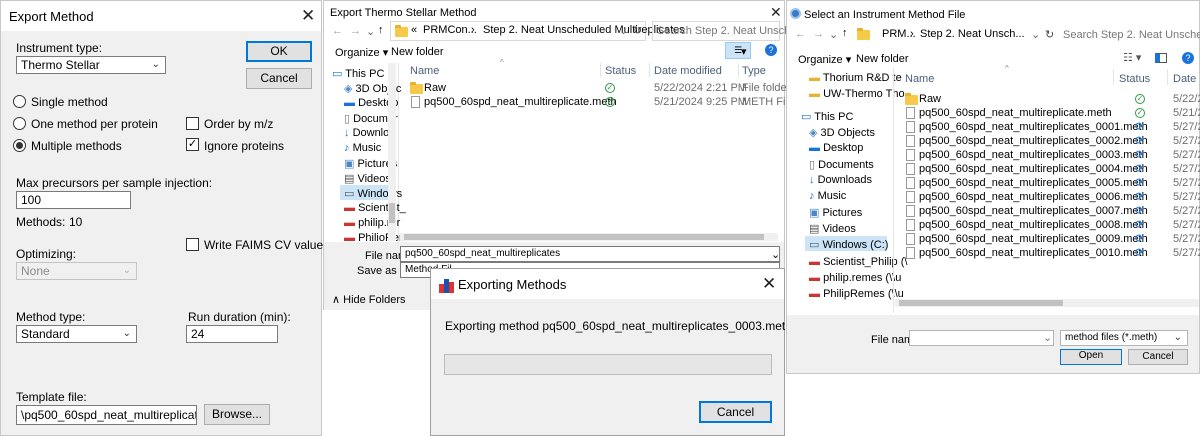 This screenshot has height=436, width=1200. Describe the element at coordinates (1186, 79) in the screenshot. I see `column-date: Date m` at that location.